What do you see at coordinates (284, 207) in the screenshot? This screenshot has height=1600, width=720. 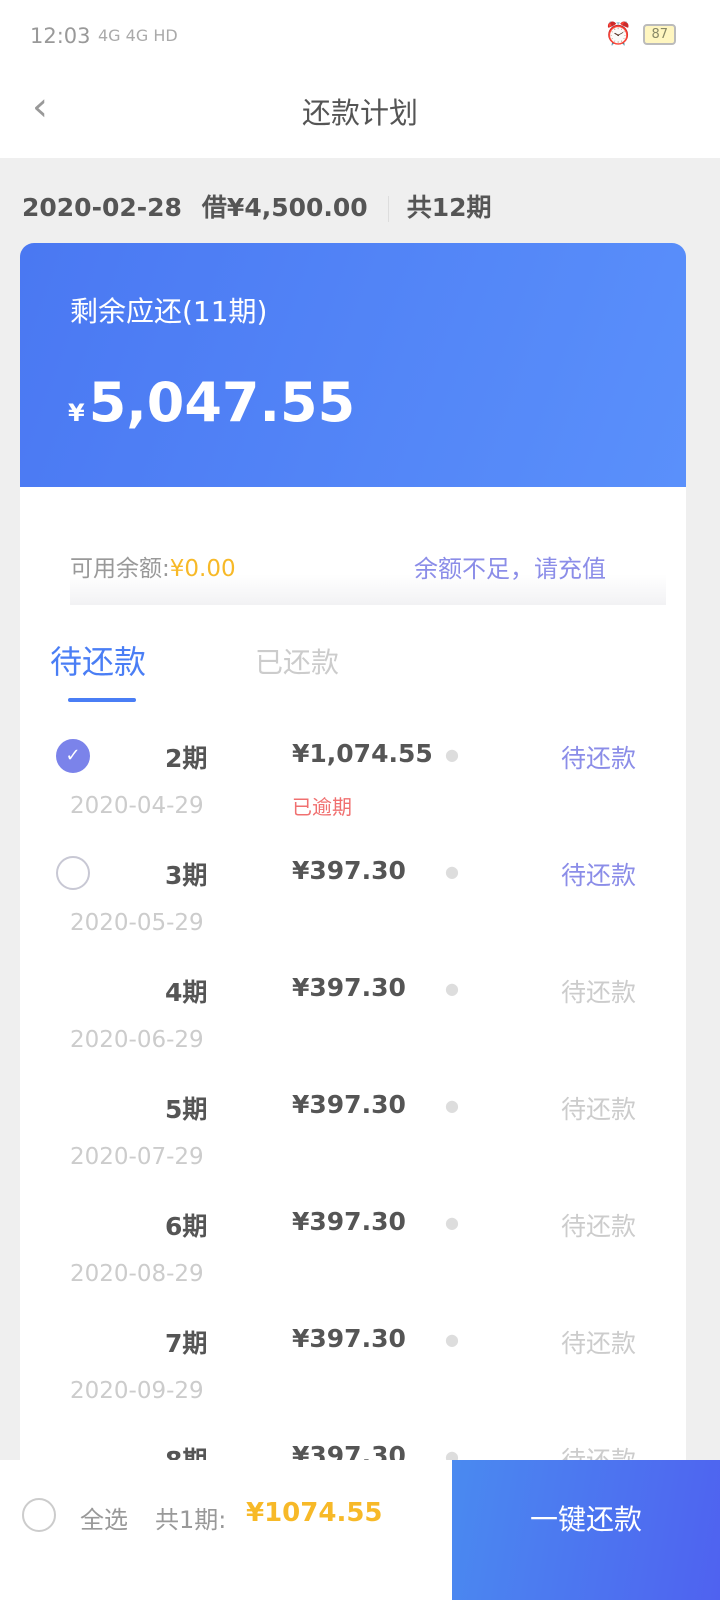 I see `loan-amount: 借¥4,500.00` at bounding box center [284, 207].